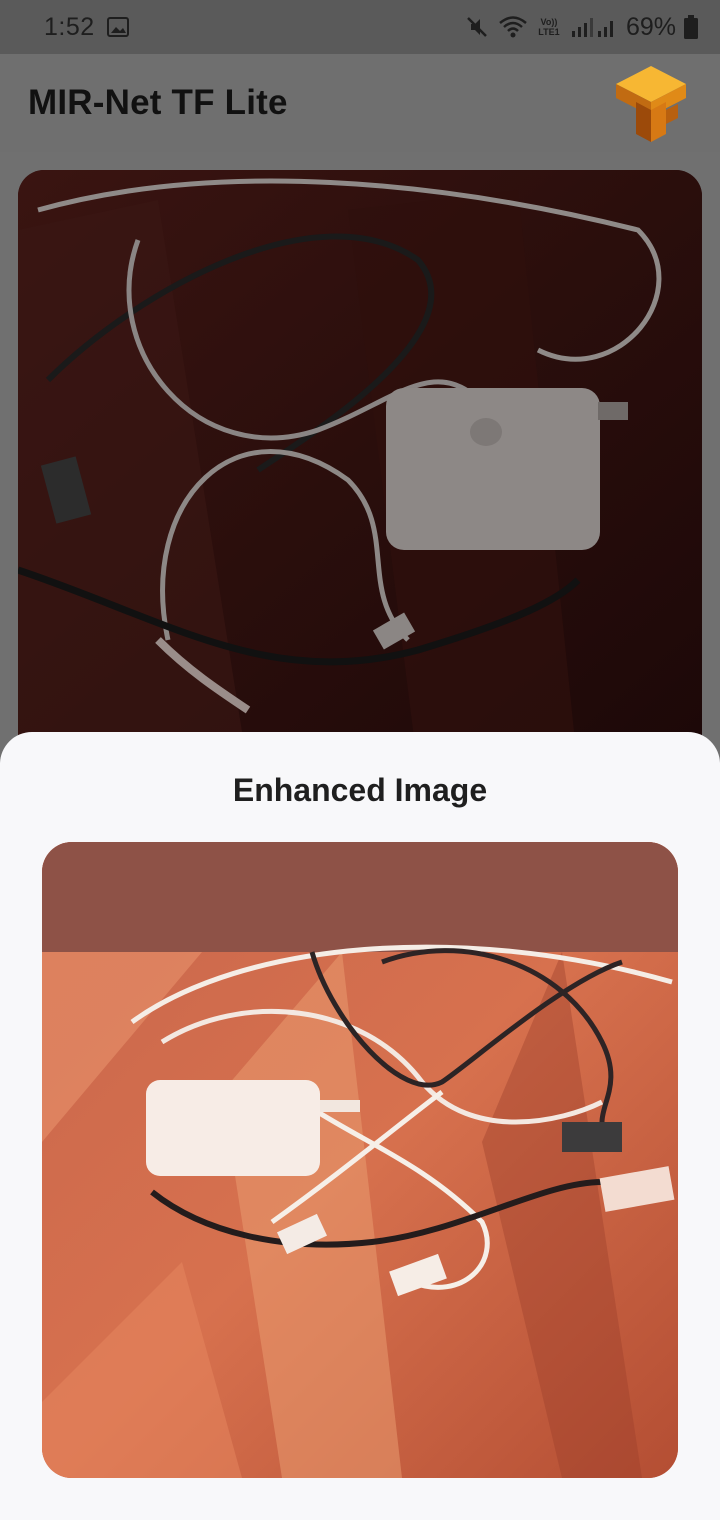 The height and width of the screenshot is (1520, 720). What do you see at coordinates (477, 27) in the screenshot?
I see `mute-icon` at bounding box center [477, 27].